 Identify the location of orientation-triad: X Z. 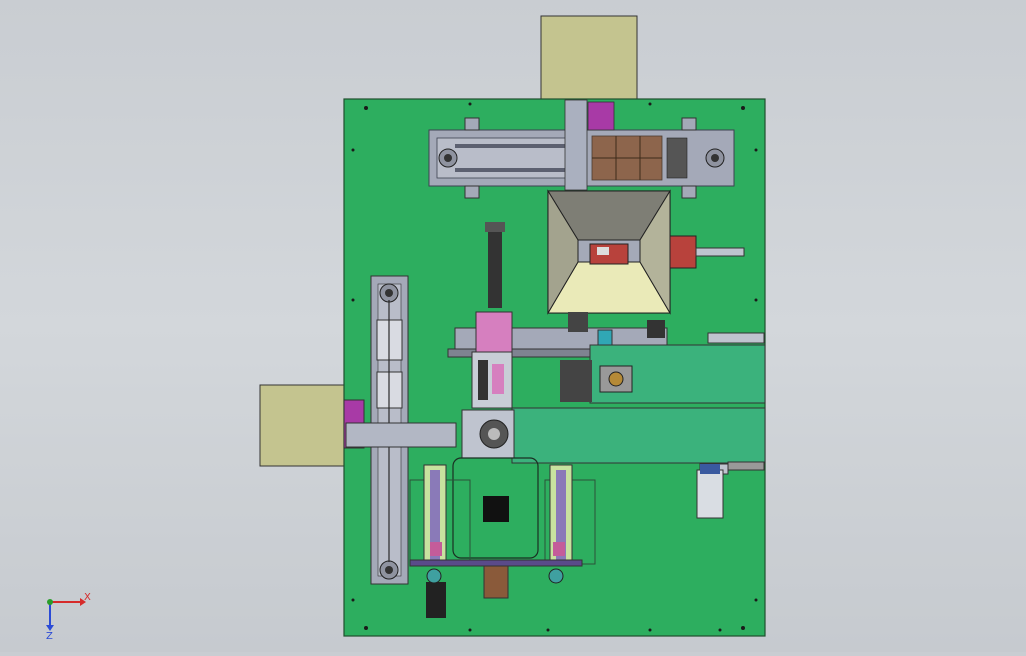
(68, 617).